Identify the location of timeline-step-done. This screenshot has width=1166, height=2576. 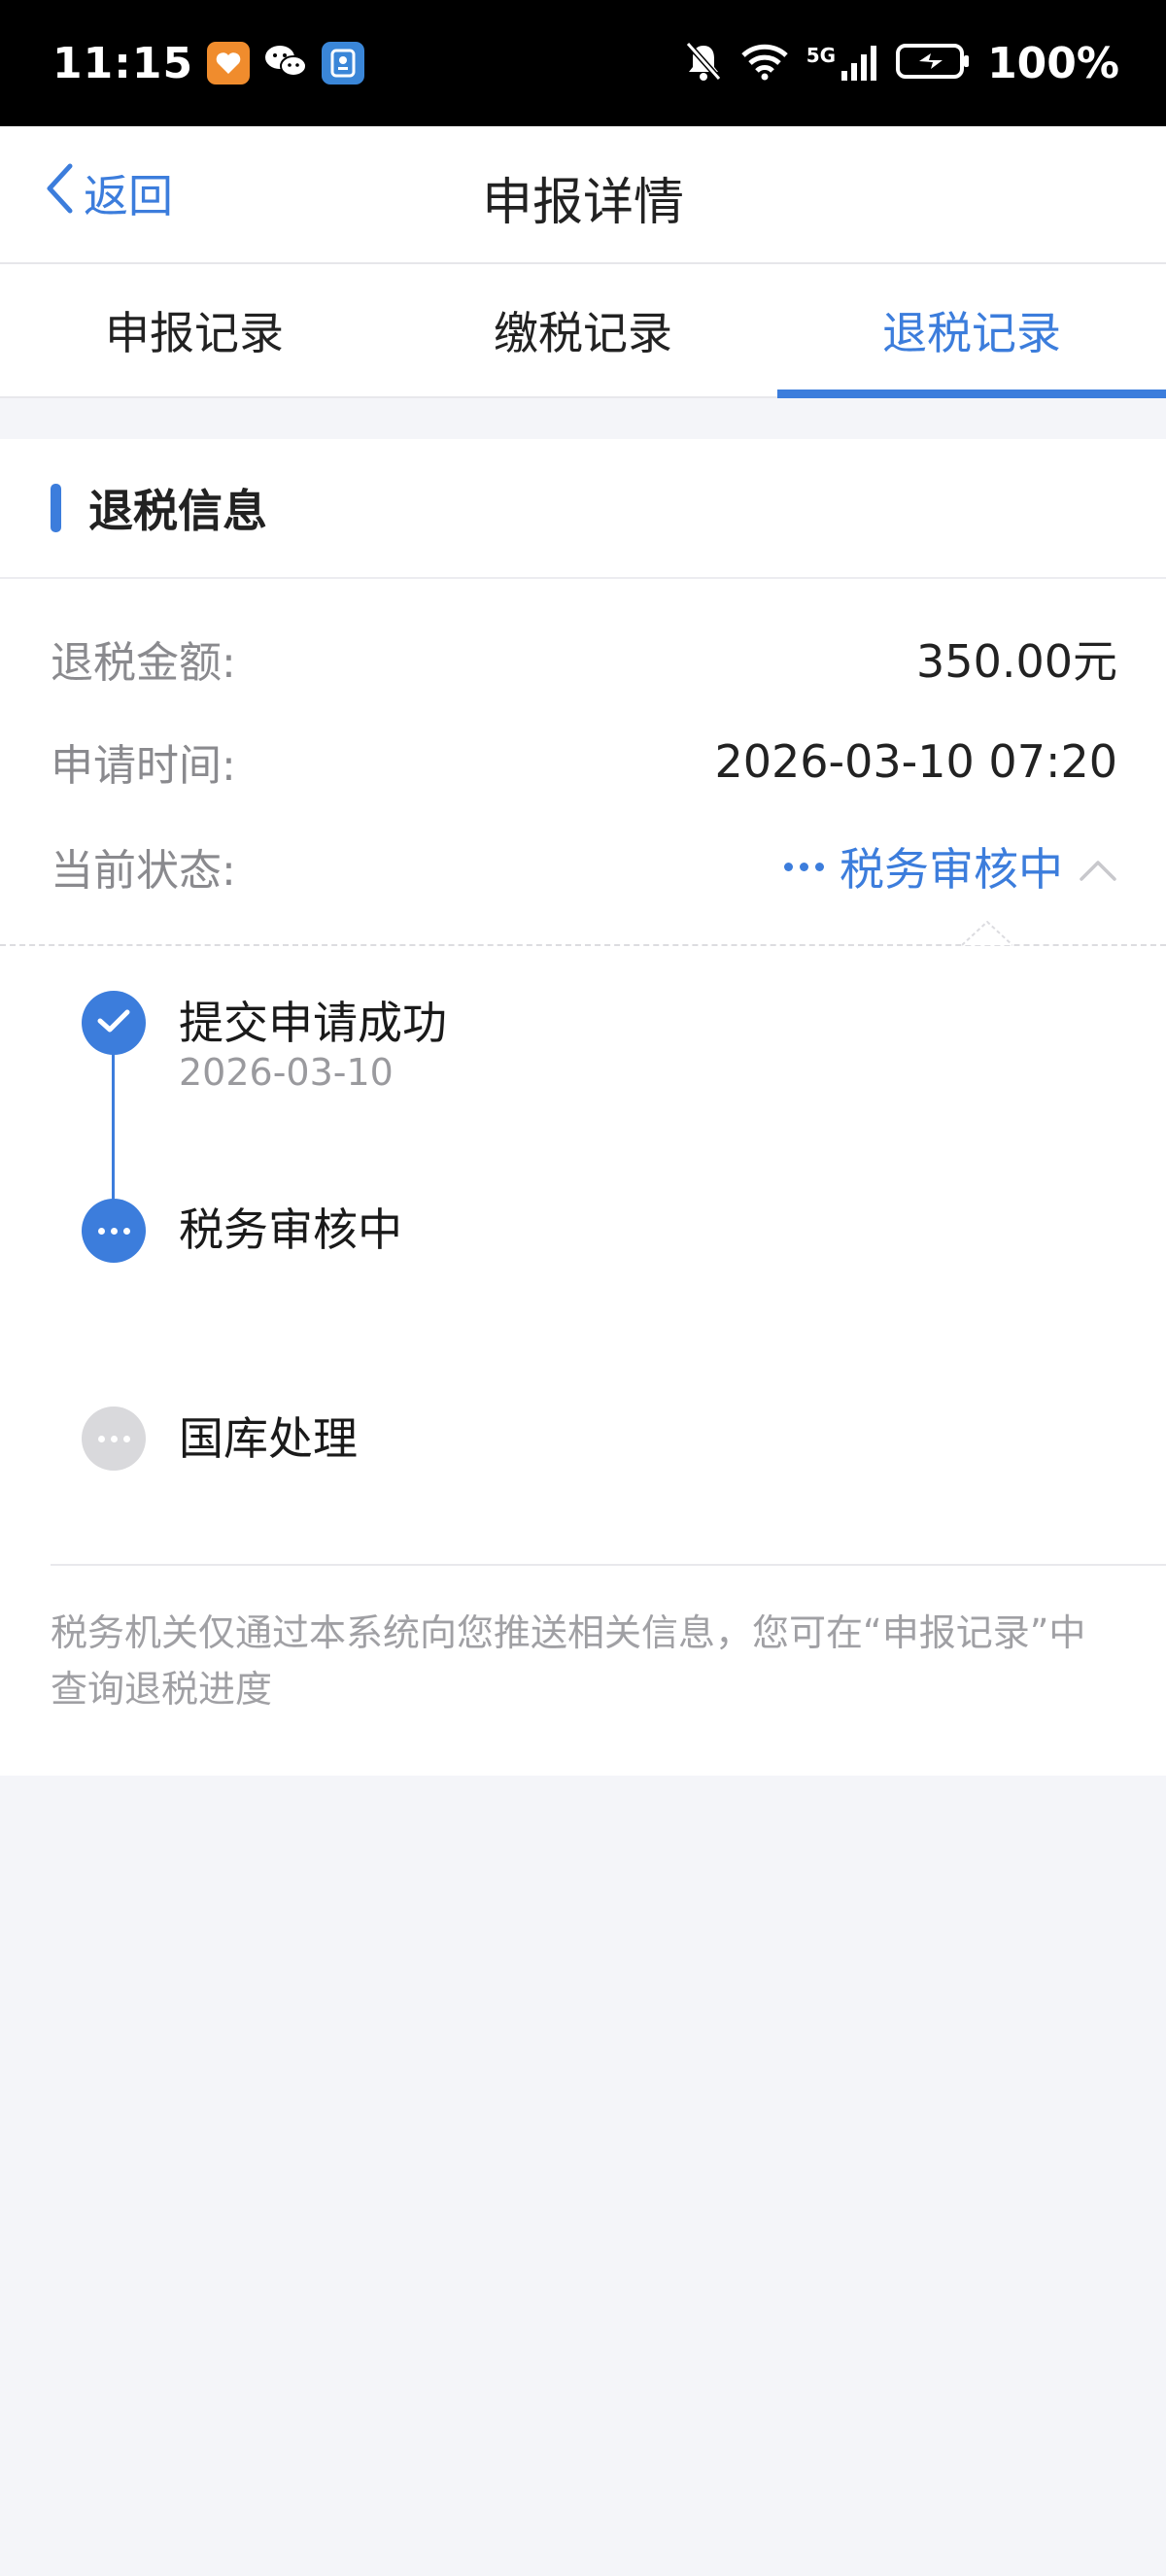
(114, 1023).